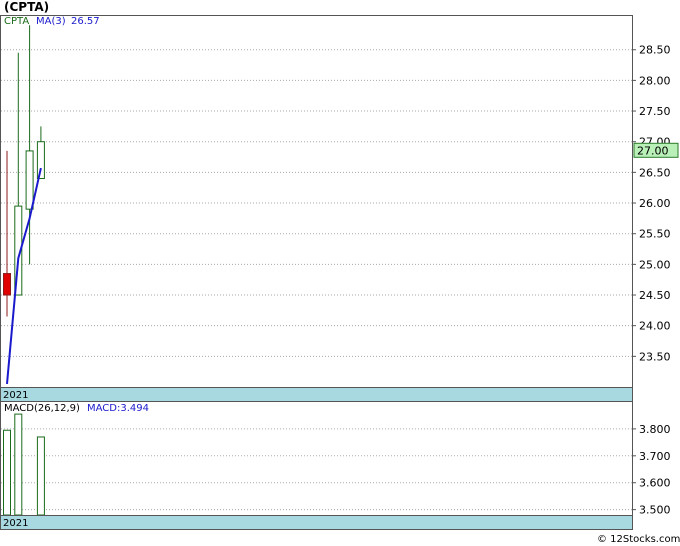 The width and height of the screenshot is (680, 546). What do you see at coordinates (651, 470) in the screenshot?
I see `macd-axis: 3.500 3.600 3.700 3.800` at bounding box center [651, 470].